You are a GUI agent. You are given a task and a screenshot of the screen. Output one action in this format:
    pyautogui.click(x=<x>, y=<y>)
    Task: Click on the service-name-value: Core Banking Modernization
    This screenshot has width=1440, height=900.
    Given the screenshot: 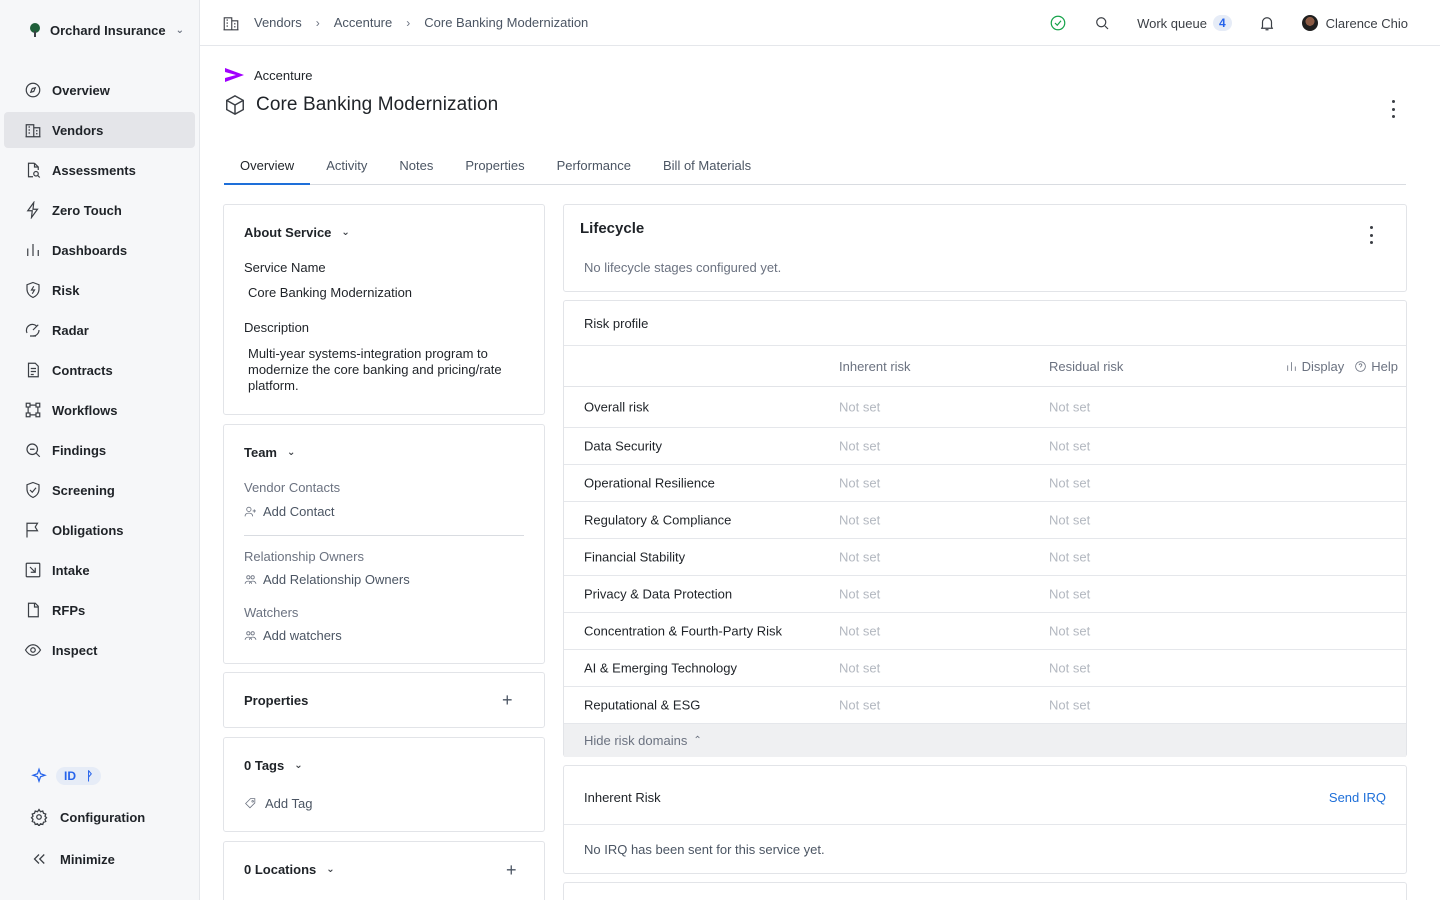 What is the action you would take?
    pyautogui.click(x=330, y=293)
    